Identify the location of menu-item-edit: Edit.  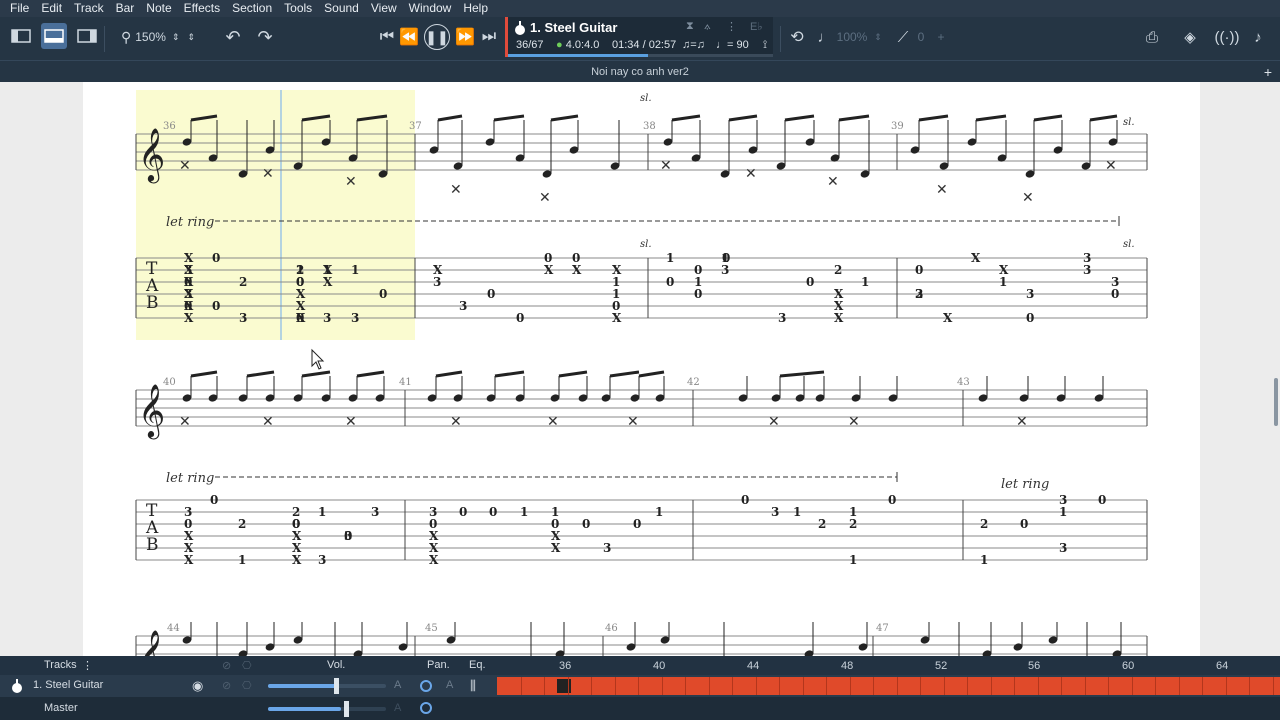
(51, 8).